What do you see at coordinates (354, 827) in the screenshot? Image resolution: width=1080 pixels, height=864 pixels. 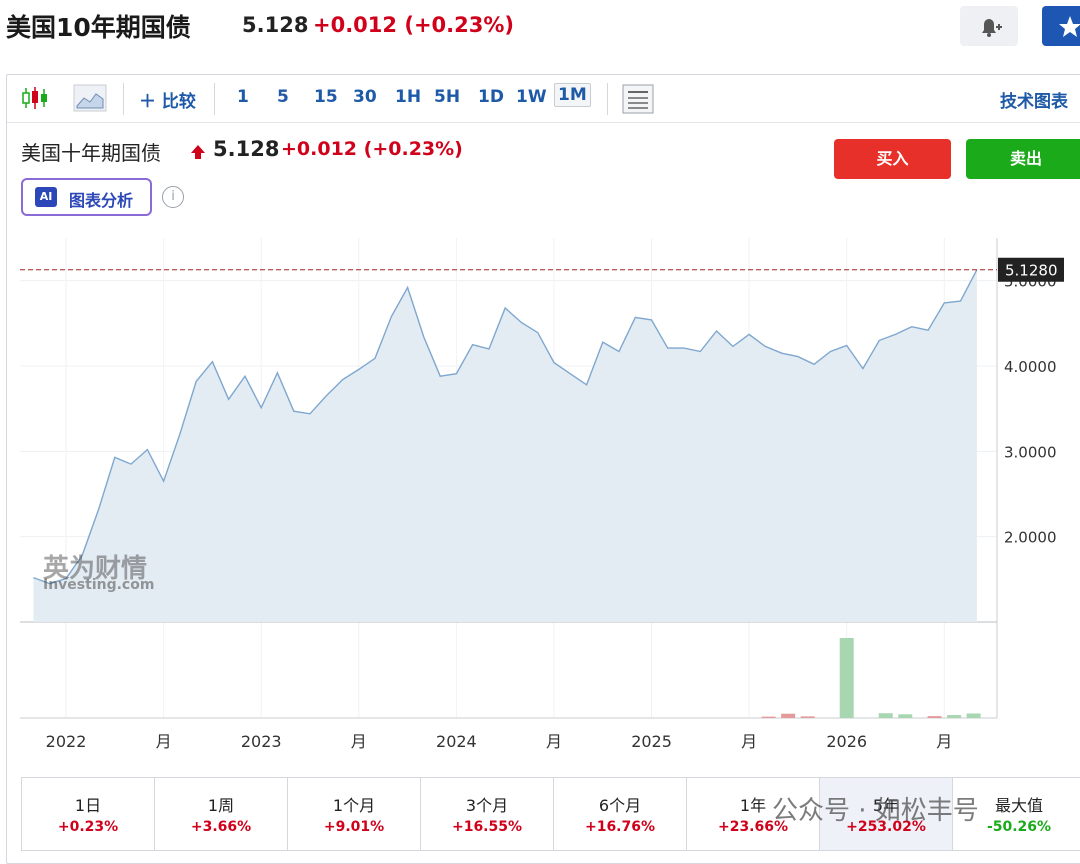 I see `performance-value: +9.01%` at bounding box center [354, 827].